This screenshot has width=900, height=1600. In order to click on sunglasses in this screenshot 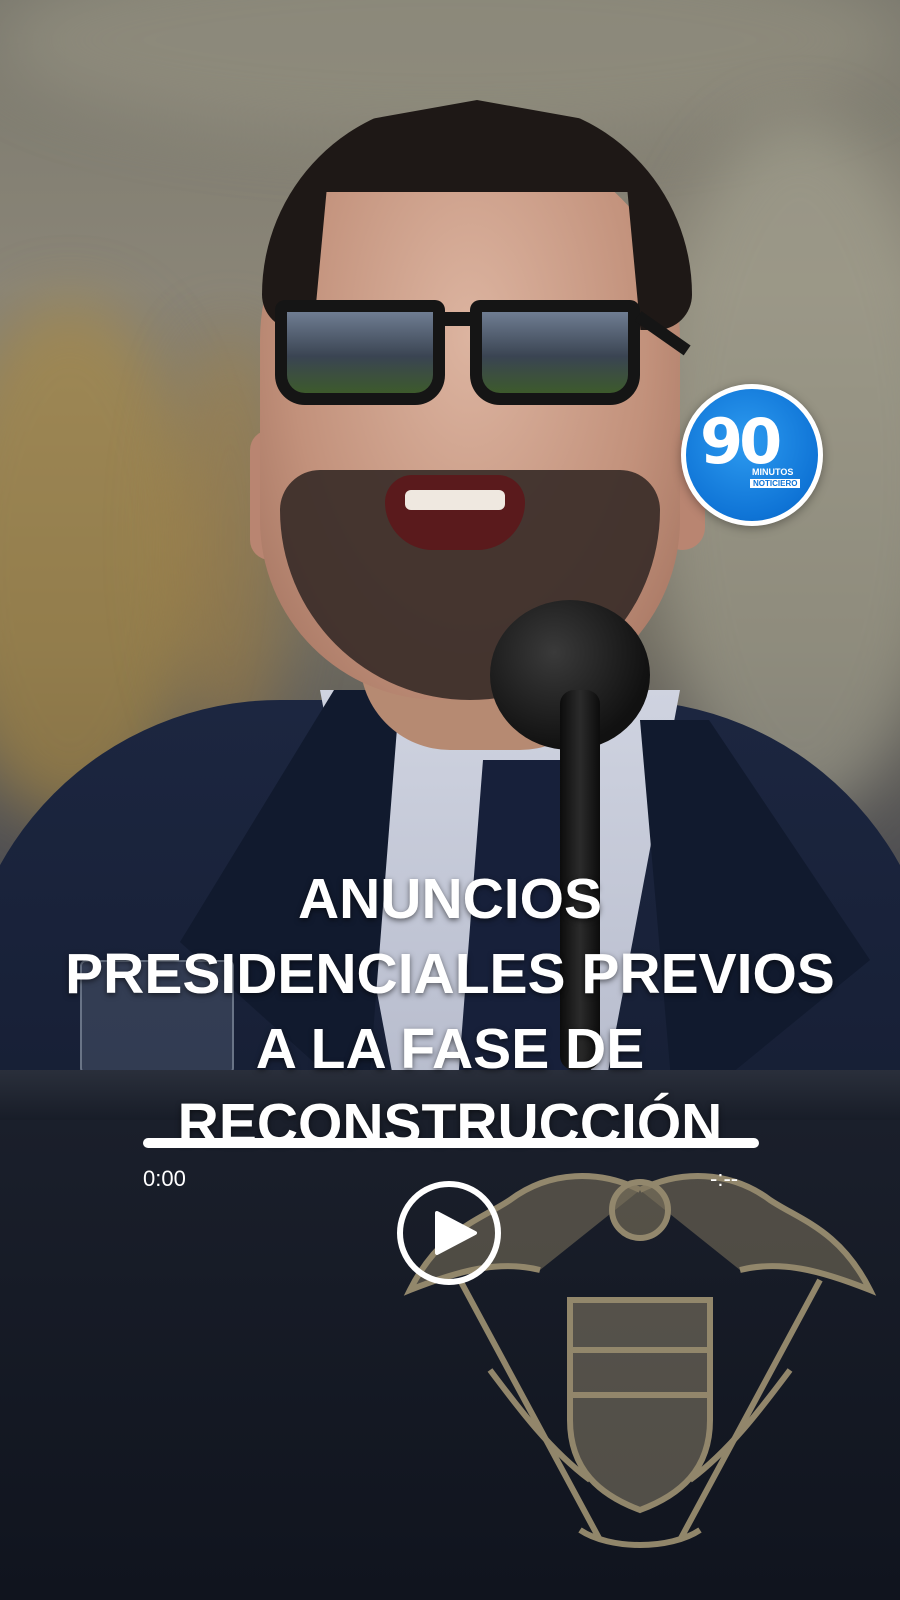, I will do `click(480, 355)`.